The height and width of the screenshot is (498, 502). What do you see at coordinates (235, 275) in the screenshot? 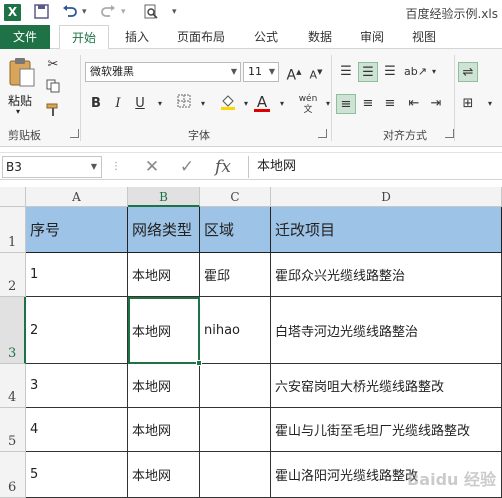
I see `cell-c2: 霍邱` at bounding box center [235, 275].